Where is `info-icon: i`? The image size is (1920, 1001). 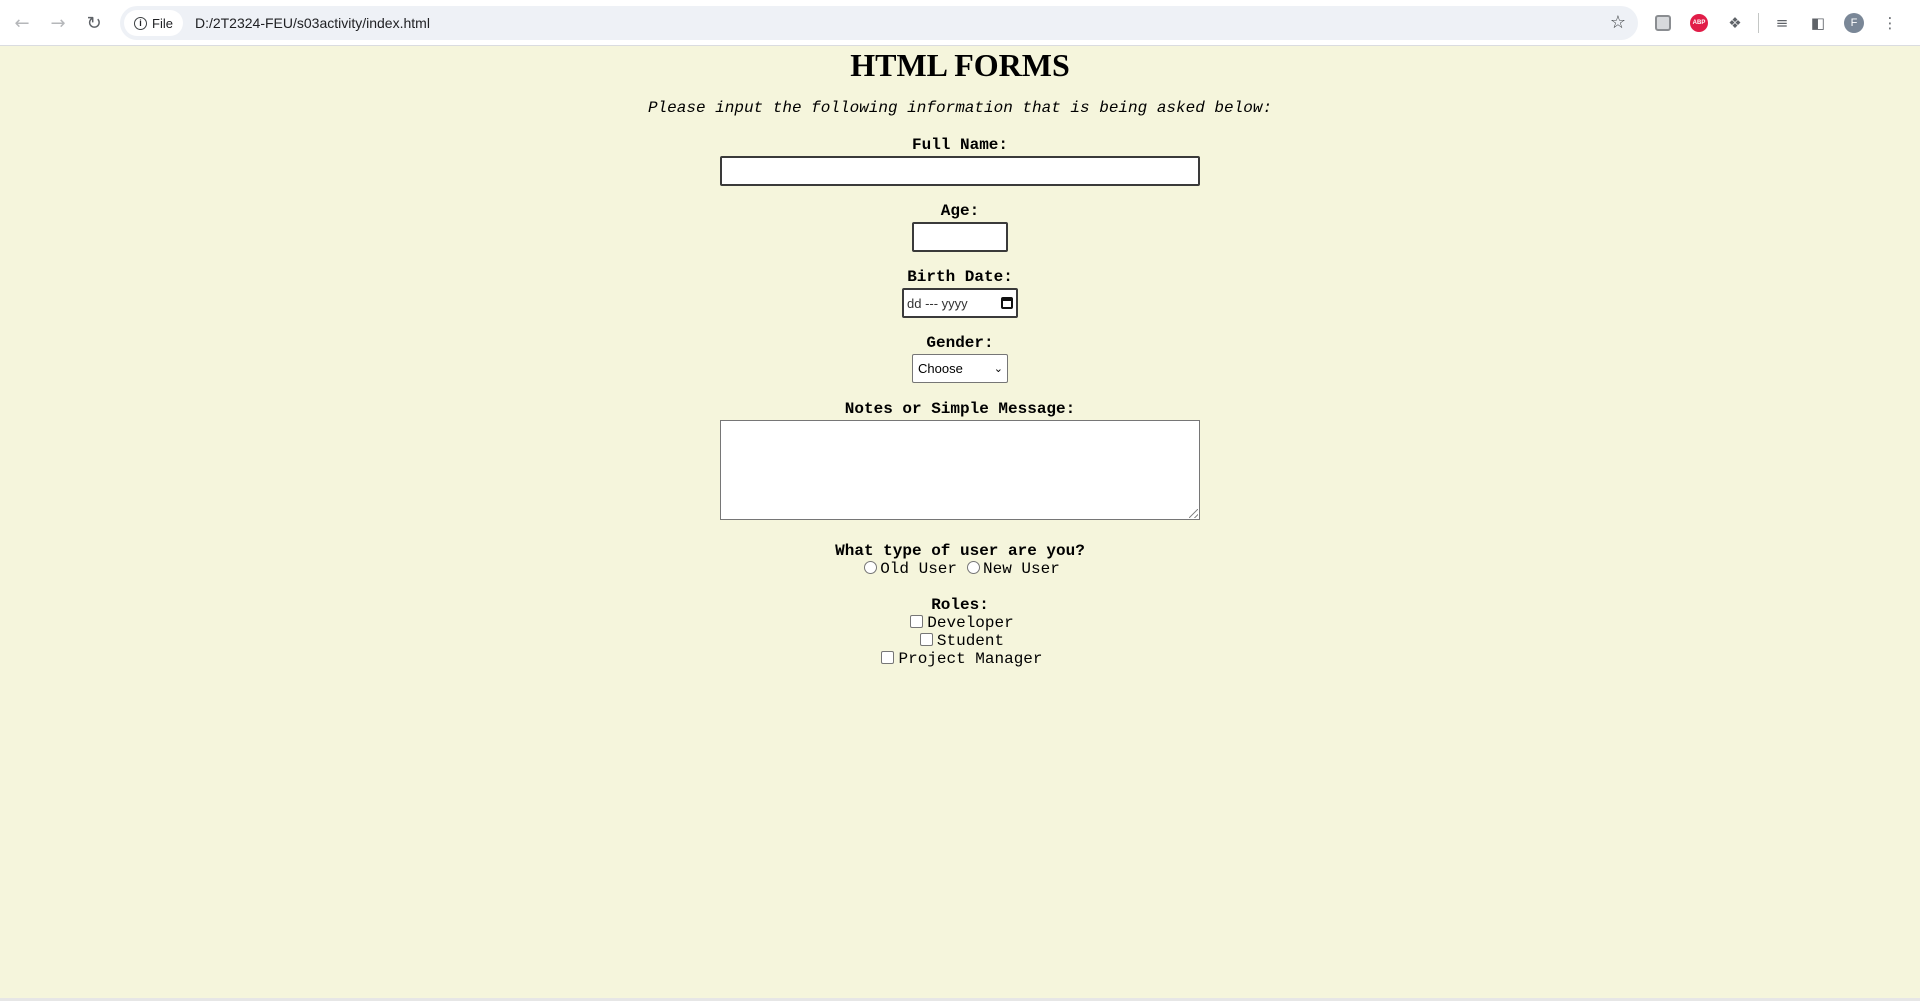
info-icon: i is located at coordinates (140, 23).